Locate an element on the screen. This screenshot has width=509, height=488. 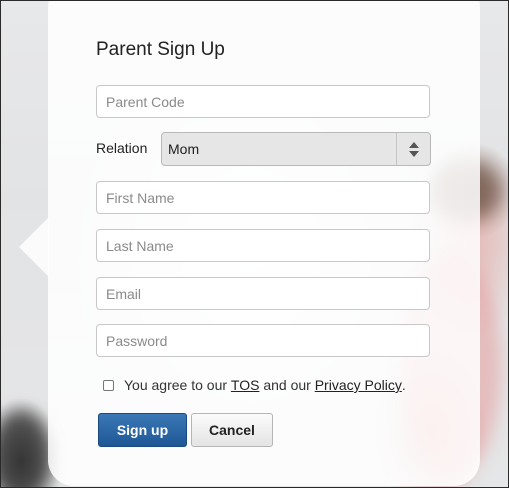
first-name-input is located at coordinates (263, 197).